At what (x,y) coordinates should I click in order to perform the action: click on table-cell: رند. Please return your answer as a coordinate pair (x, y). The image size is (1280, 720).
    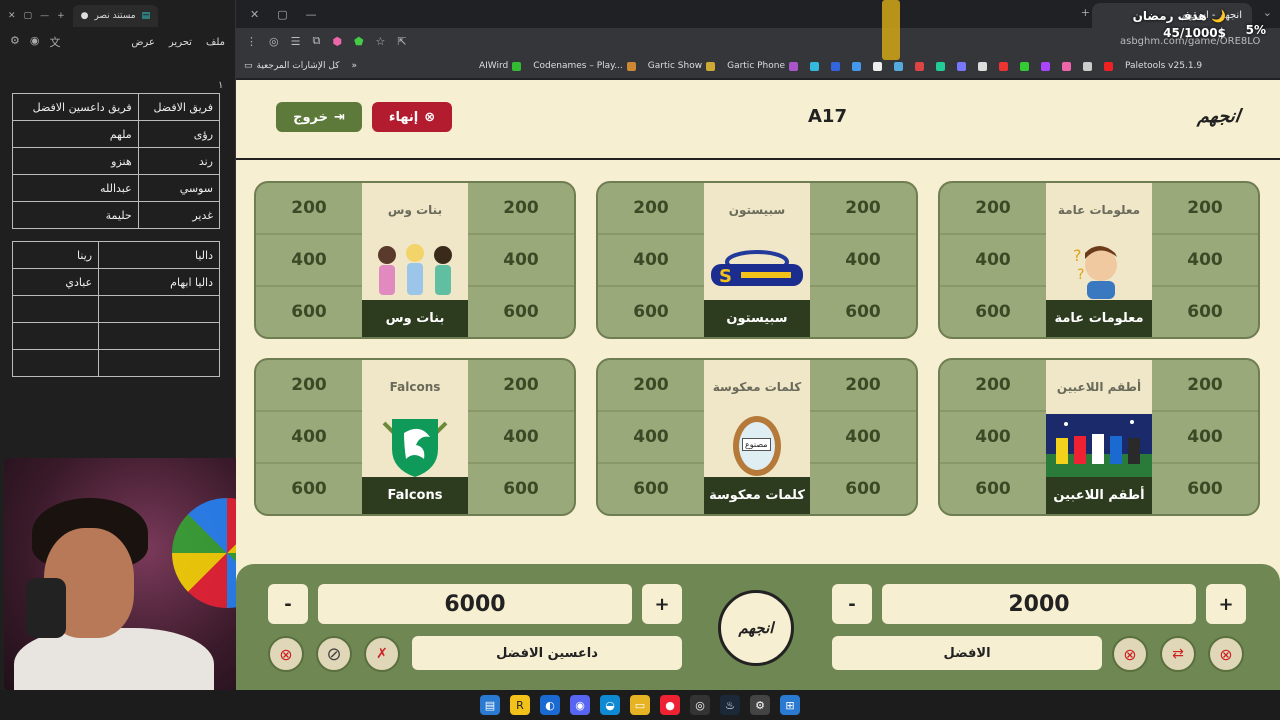
    Looking at the image, I should click on (179, 161).